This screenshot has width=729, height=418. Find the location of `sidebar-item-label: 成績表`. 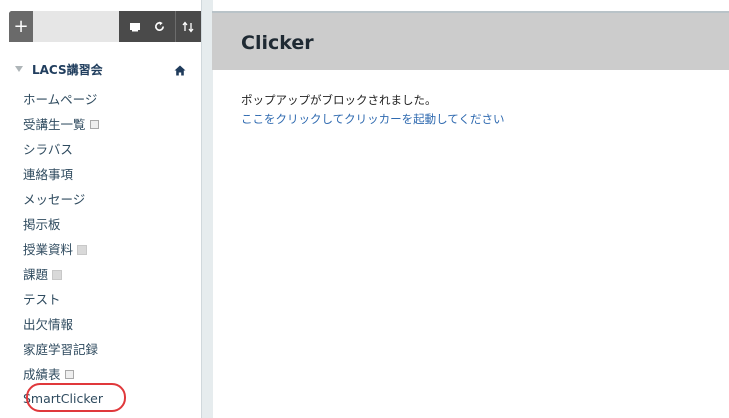

sidebar-item-label: 成績表 is located at coordinates (42, 374).